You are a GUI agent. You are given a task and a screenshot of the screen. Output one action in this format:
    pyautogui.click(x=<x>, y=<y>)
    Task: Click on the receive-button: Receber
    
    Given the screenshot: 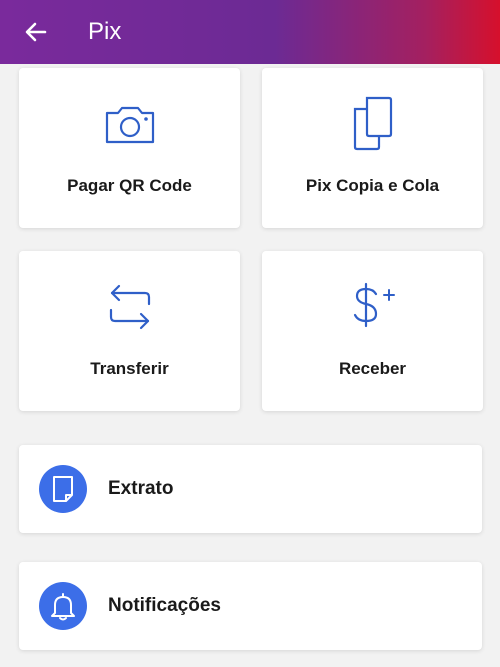 What is the action you would take?
    pyautogui.click(x=372, y=331)
    